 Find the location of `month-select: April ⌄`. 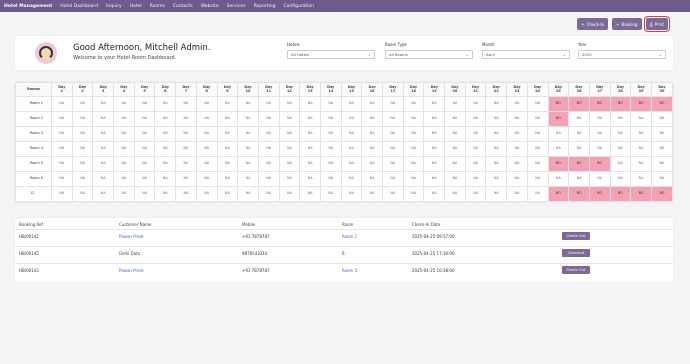

month-select: April ⌄ is located at coordinates (526, 54).